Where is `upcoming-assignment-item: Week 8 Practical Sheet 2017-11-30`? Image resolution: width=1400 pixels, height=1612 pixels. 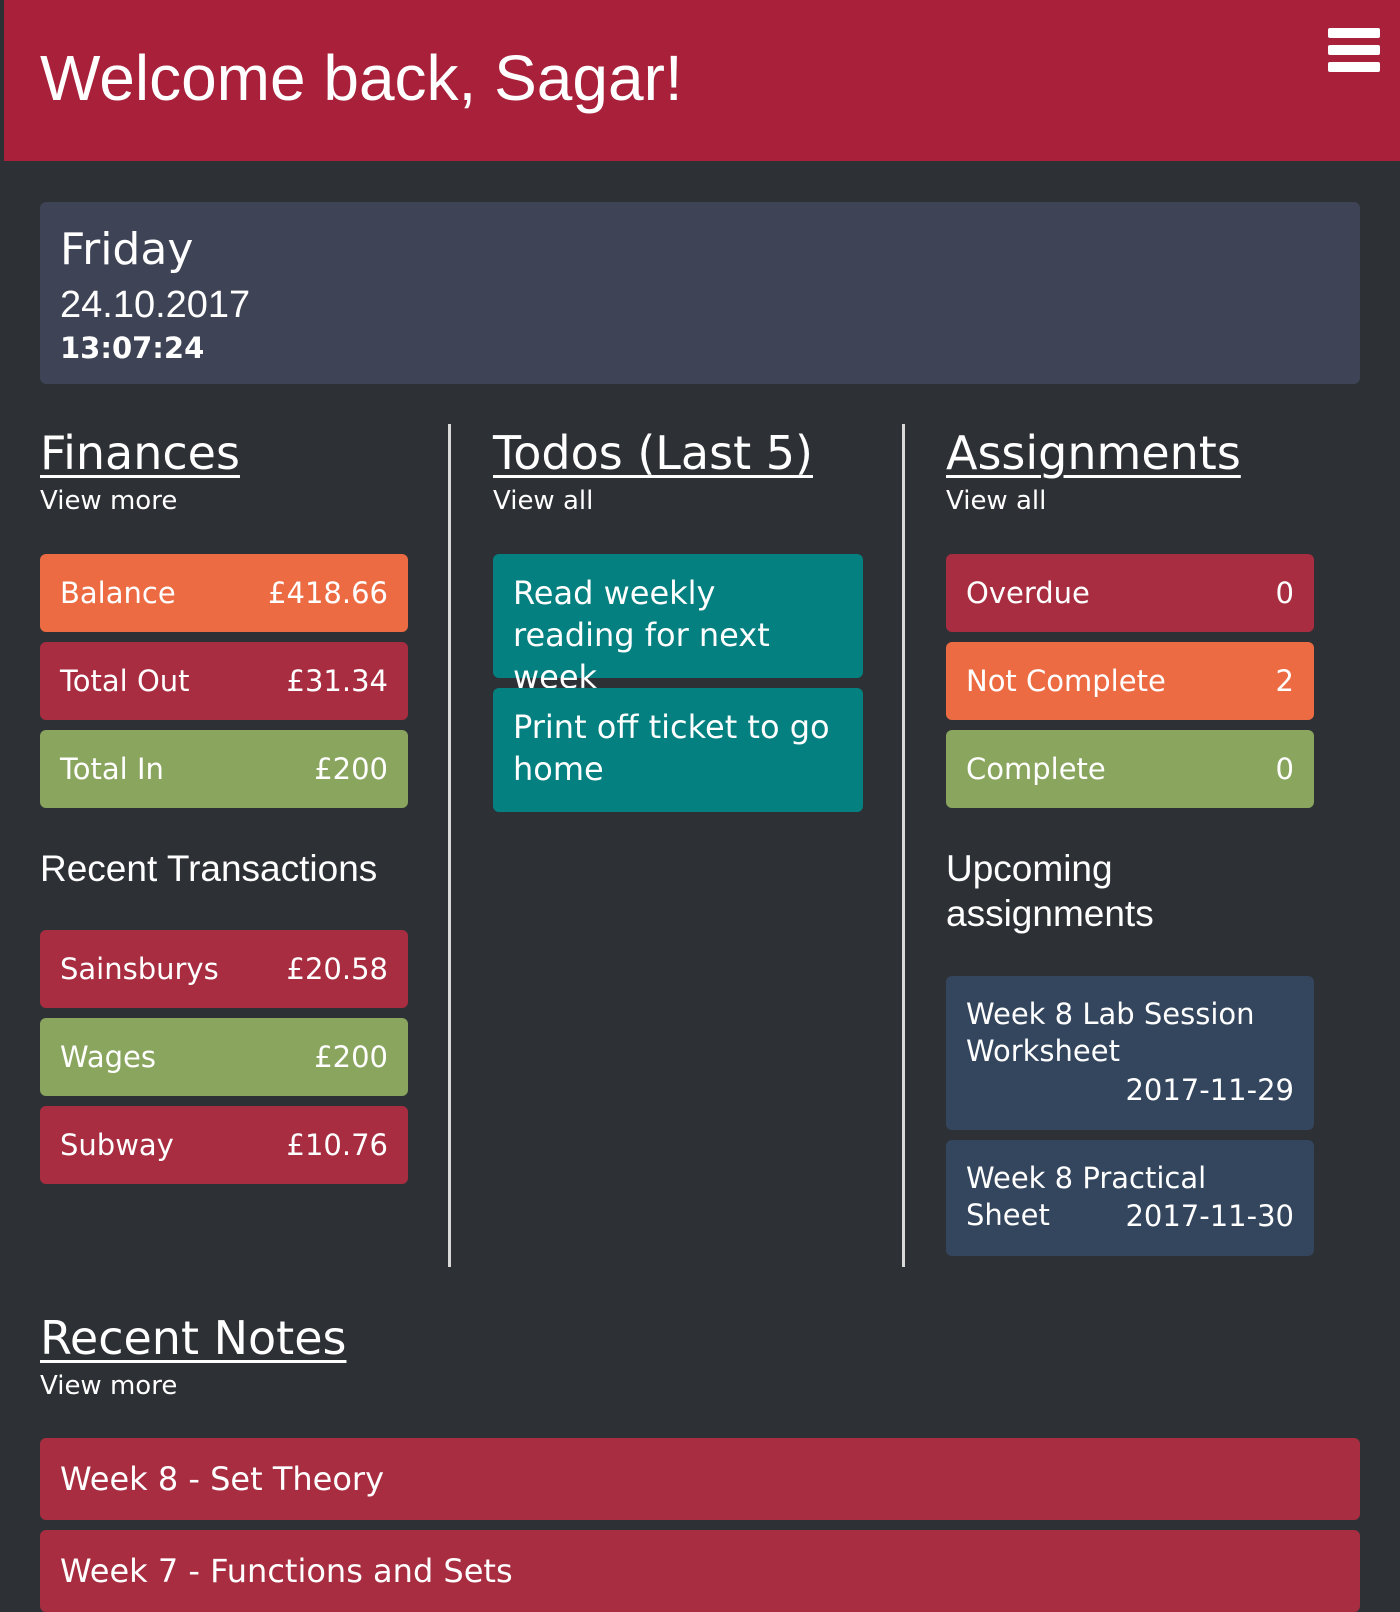 upcoming-assignment-item: Week 8 Practical Sheet 2017-11-30 is located at coordinates (1130, 1198).